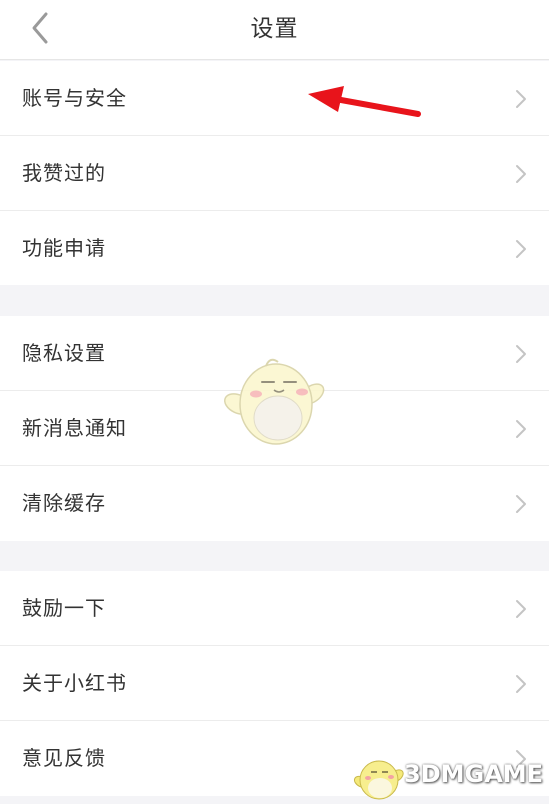 The width and height of the screenshot is (549, 804). What do you see at coordinates (74, 683) in the screenshot?
I see `settings-item-label: 关于小红书` at bounding box center [74, 683].